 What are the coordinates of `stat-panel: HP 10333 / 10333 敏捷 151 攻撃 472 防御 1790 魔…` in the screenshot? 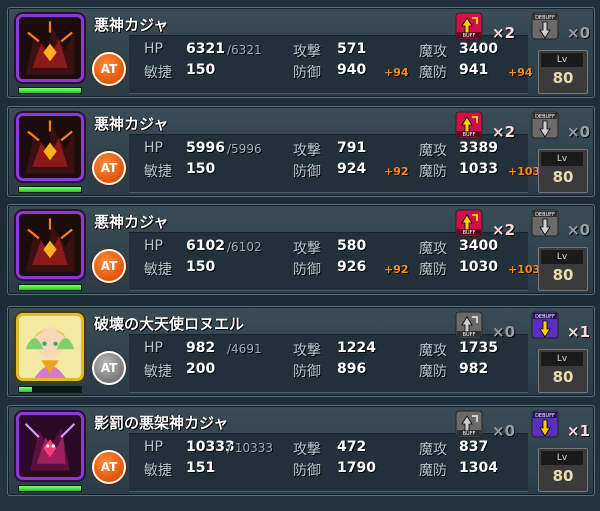 It's located at (328, 462).